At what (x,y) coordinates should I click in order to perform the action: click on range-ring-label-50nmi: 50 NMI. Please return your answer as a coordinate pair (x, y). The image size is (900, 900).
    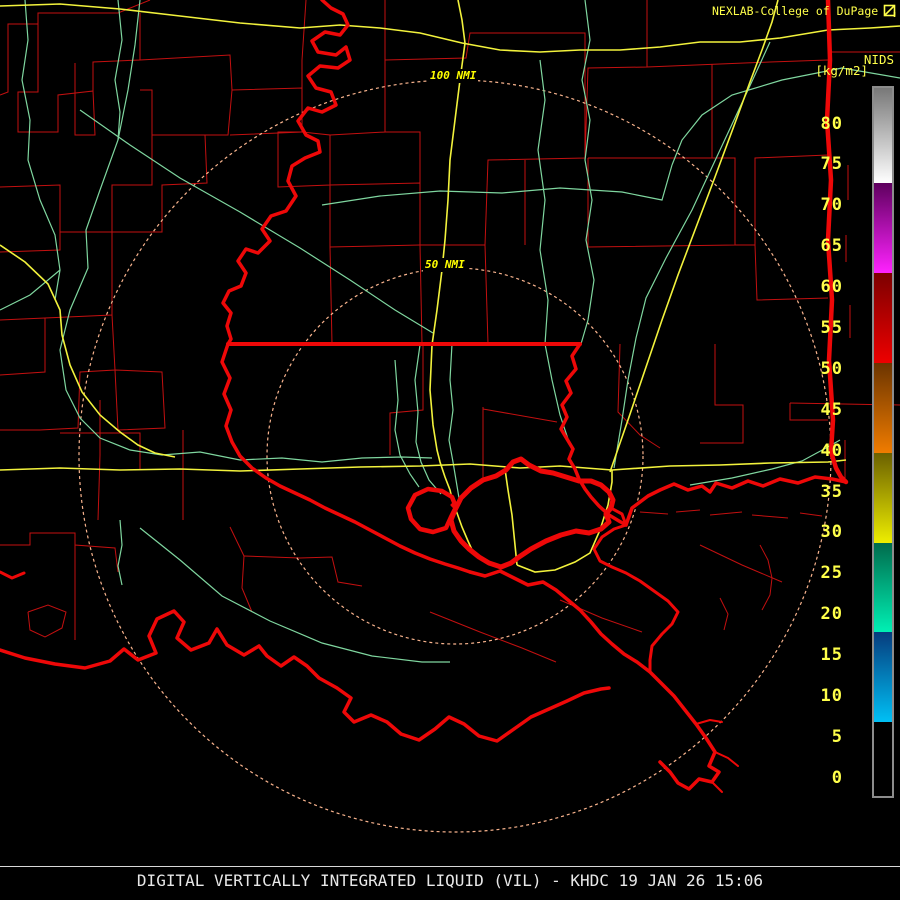
    Looking at the image, I should click on (445, 265).